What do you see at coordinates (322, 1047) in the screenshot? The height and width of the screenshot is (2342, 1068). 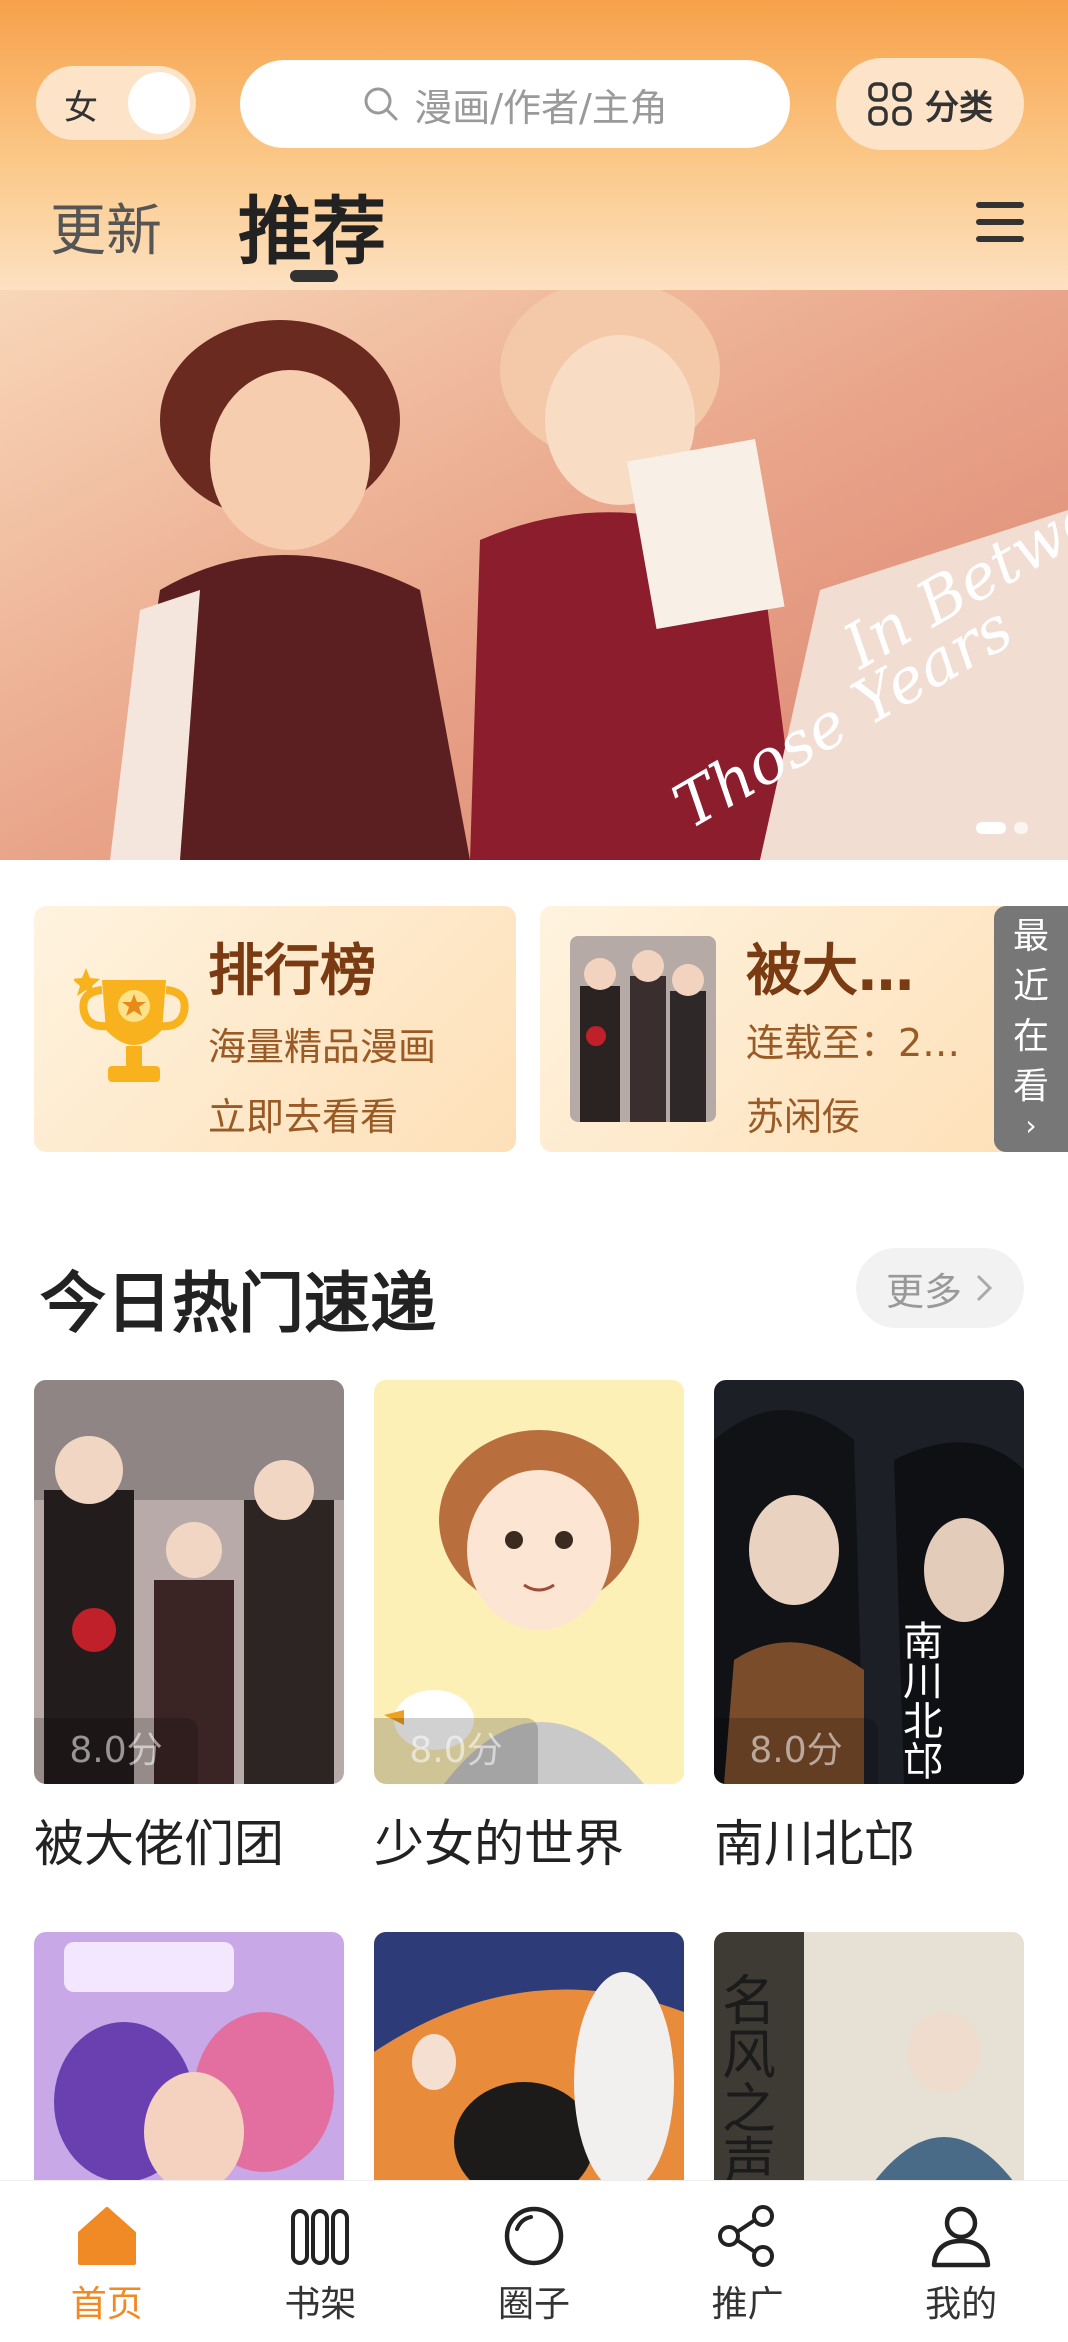 I see `ranking-subtitle: 海量精品漫画` at bounding box center [322, 1047].